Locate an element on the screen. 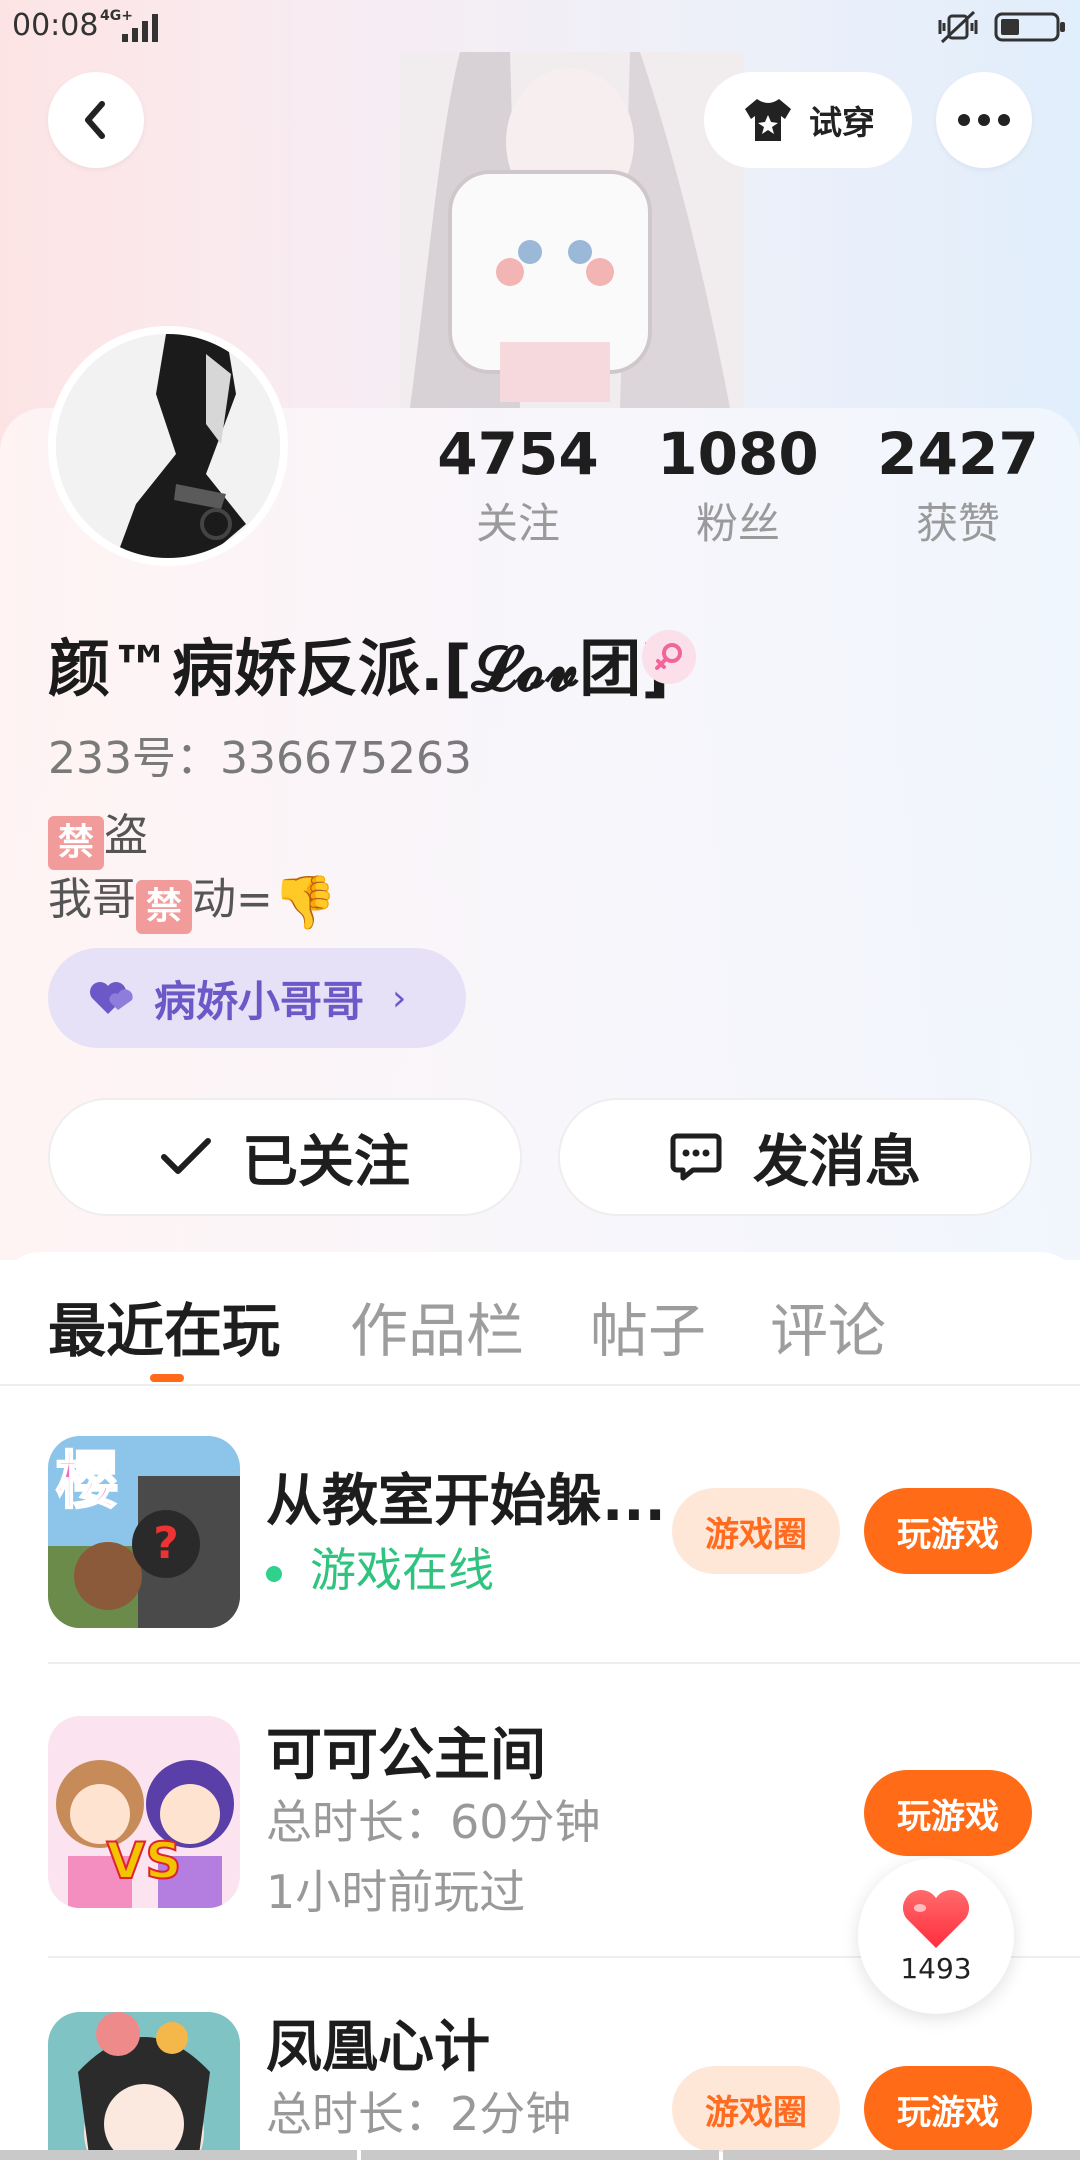 The image size is (1080, 2160). svg-text: VS is located at coordinates (144, 1861).